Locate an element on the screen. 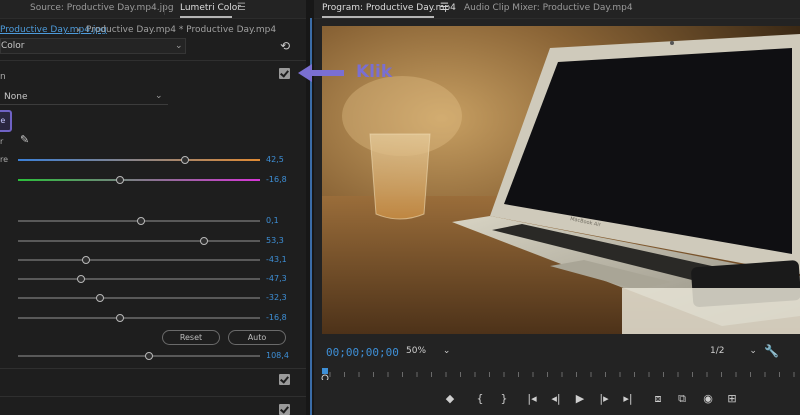 The height and width of the screenshot is (415, 800). tab-separator is located at coordinates (164, 9).